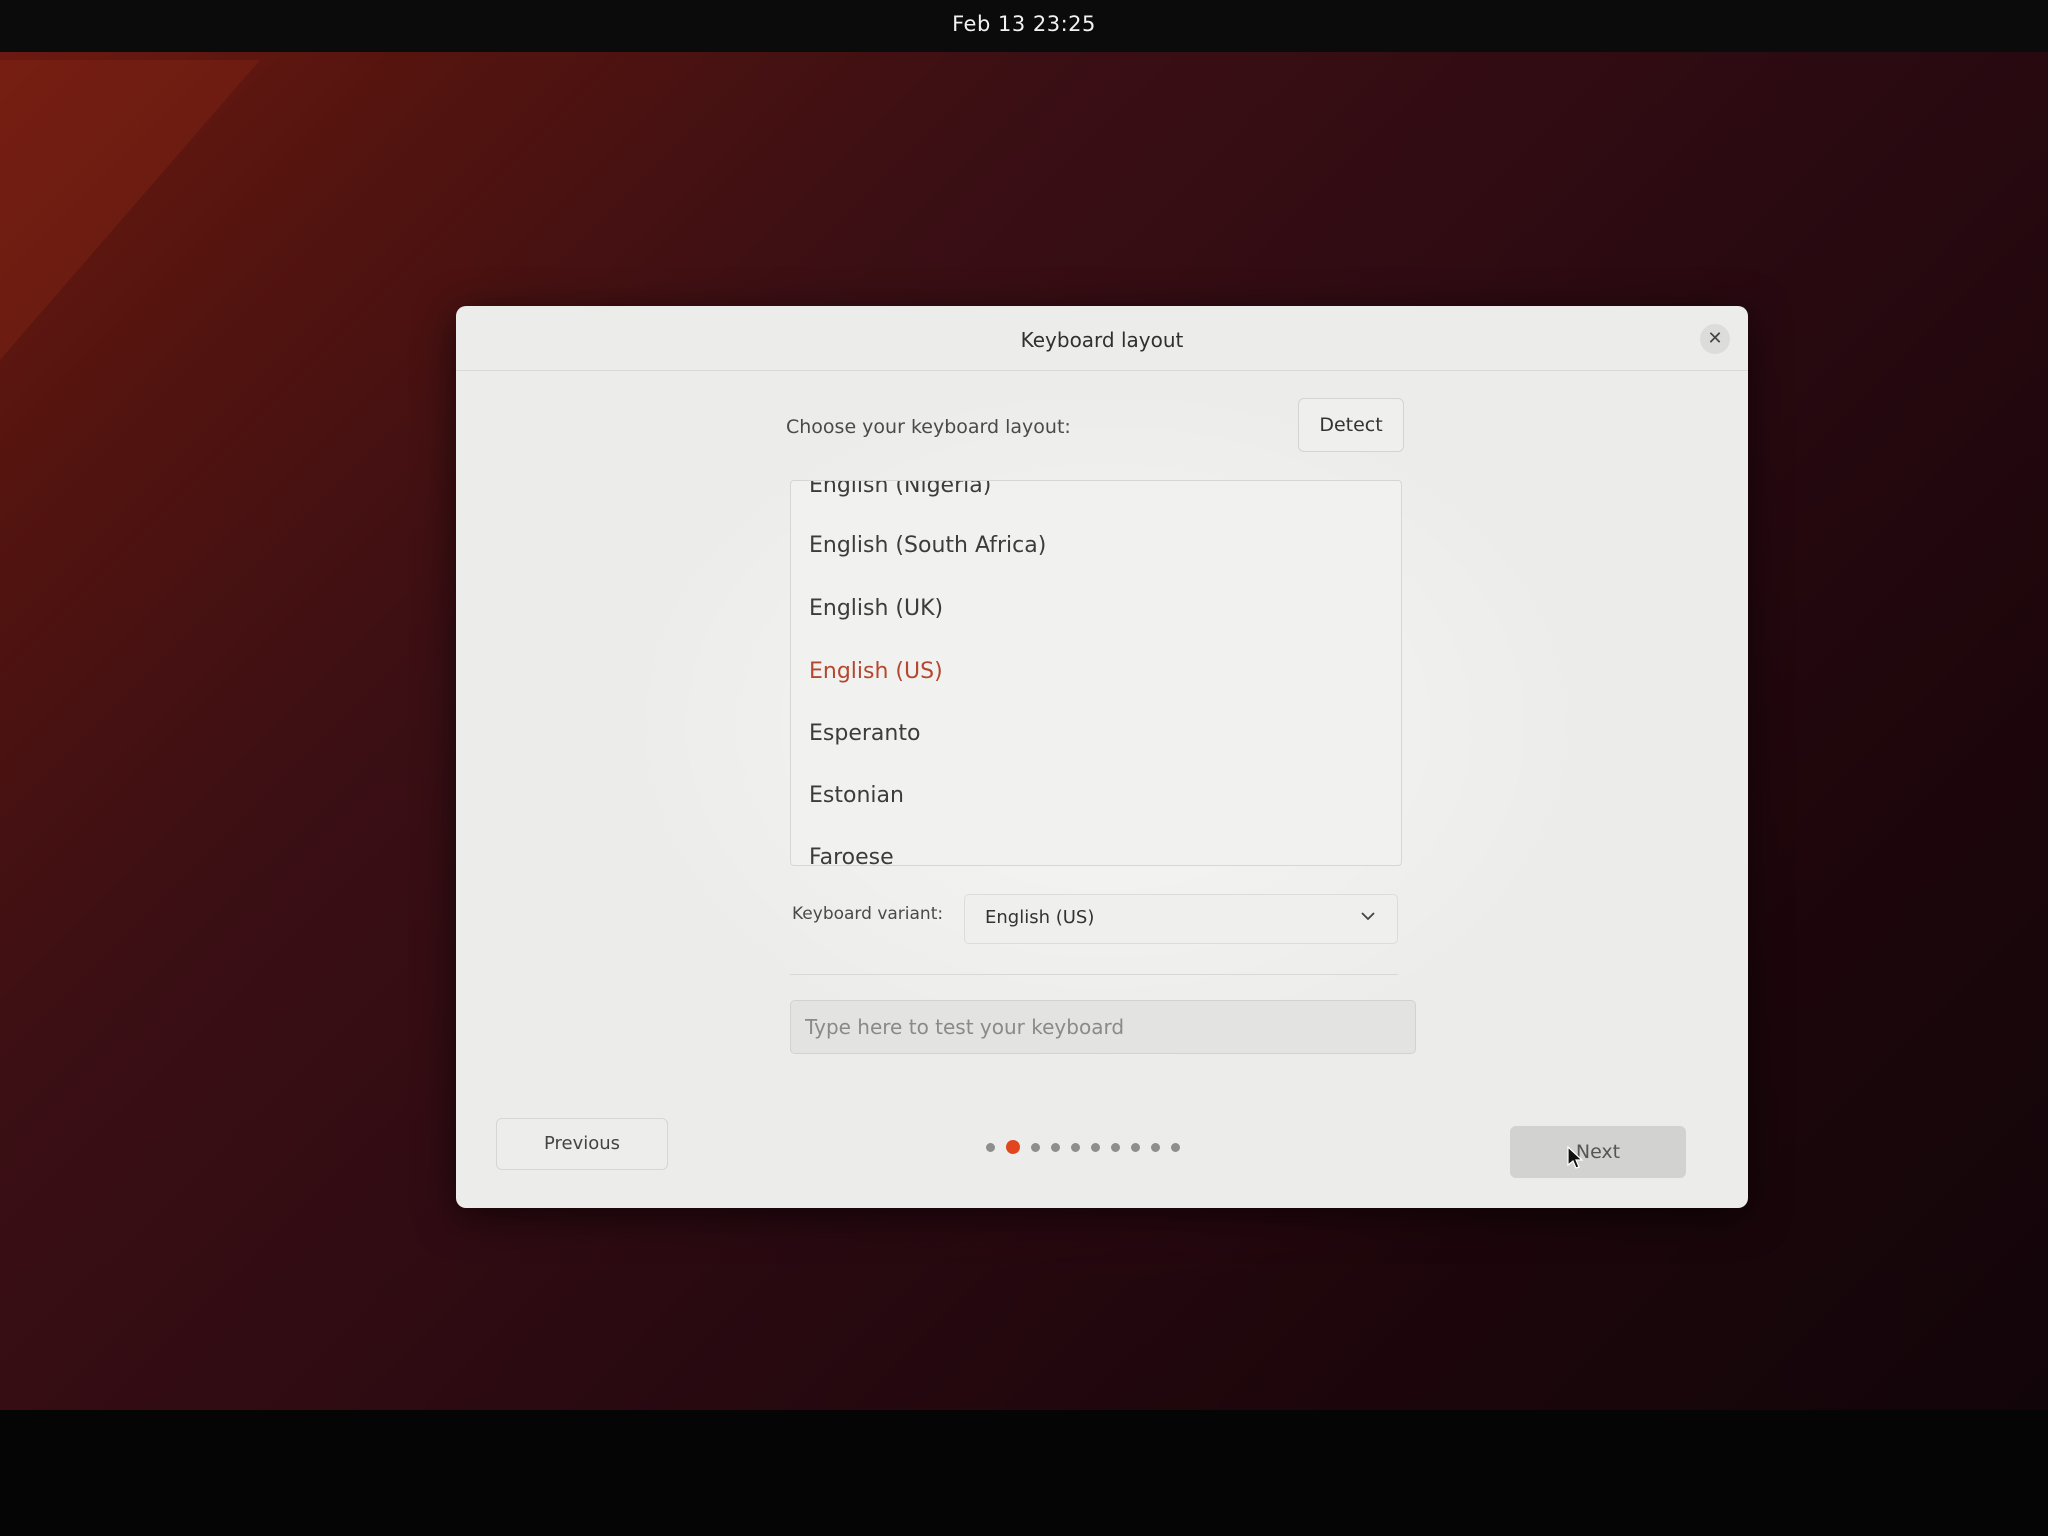 The width and height of the screenshot is (2048, 1536). Describe the element at coordinates (1181, 919) in the screenshot. I see `variant-dropdown: English (US)` at that location.